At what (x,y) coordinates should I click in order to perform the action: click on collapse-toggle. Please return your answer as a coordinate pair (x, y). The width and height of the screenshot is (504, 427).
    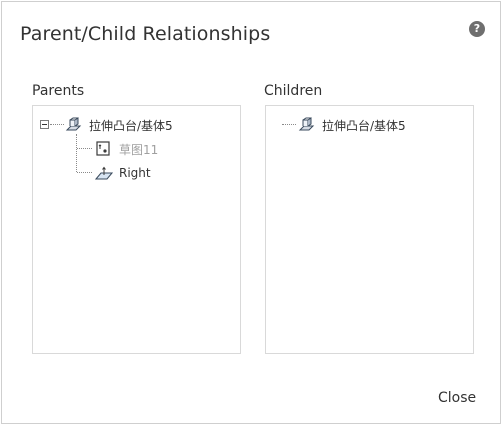
    Looking at the image, I should click on (44, 124).